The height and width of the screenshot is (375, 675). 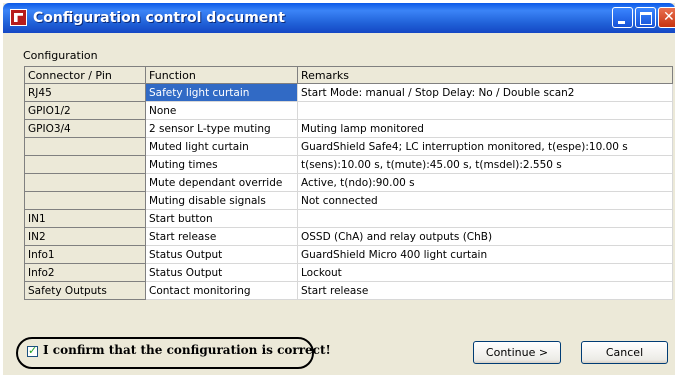 What do you see at coordinates (85, 290) in the screenshot?
I see `pin-cell: Safety Outputs` at bounding box center [85, 290].